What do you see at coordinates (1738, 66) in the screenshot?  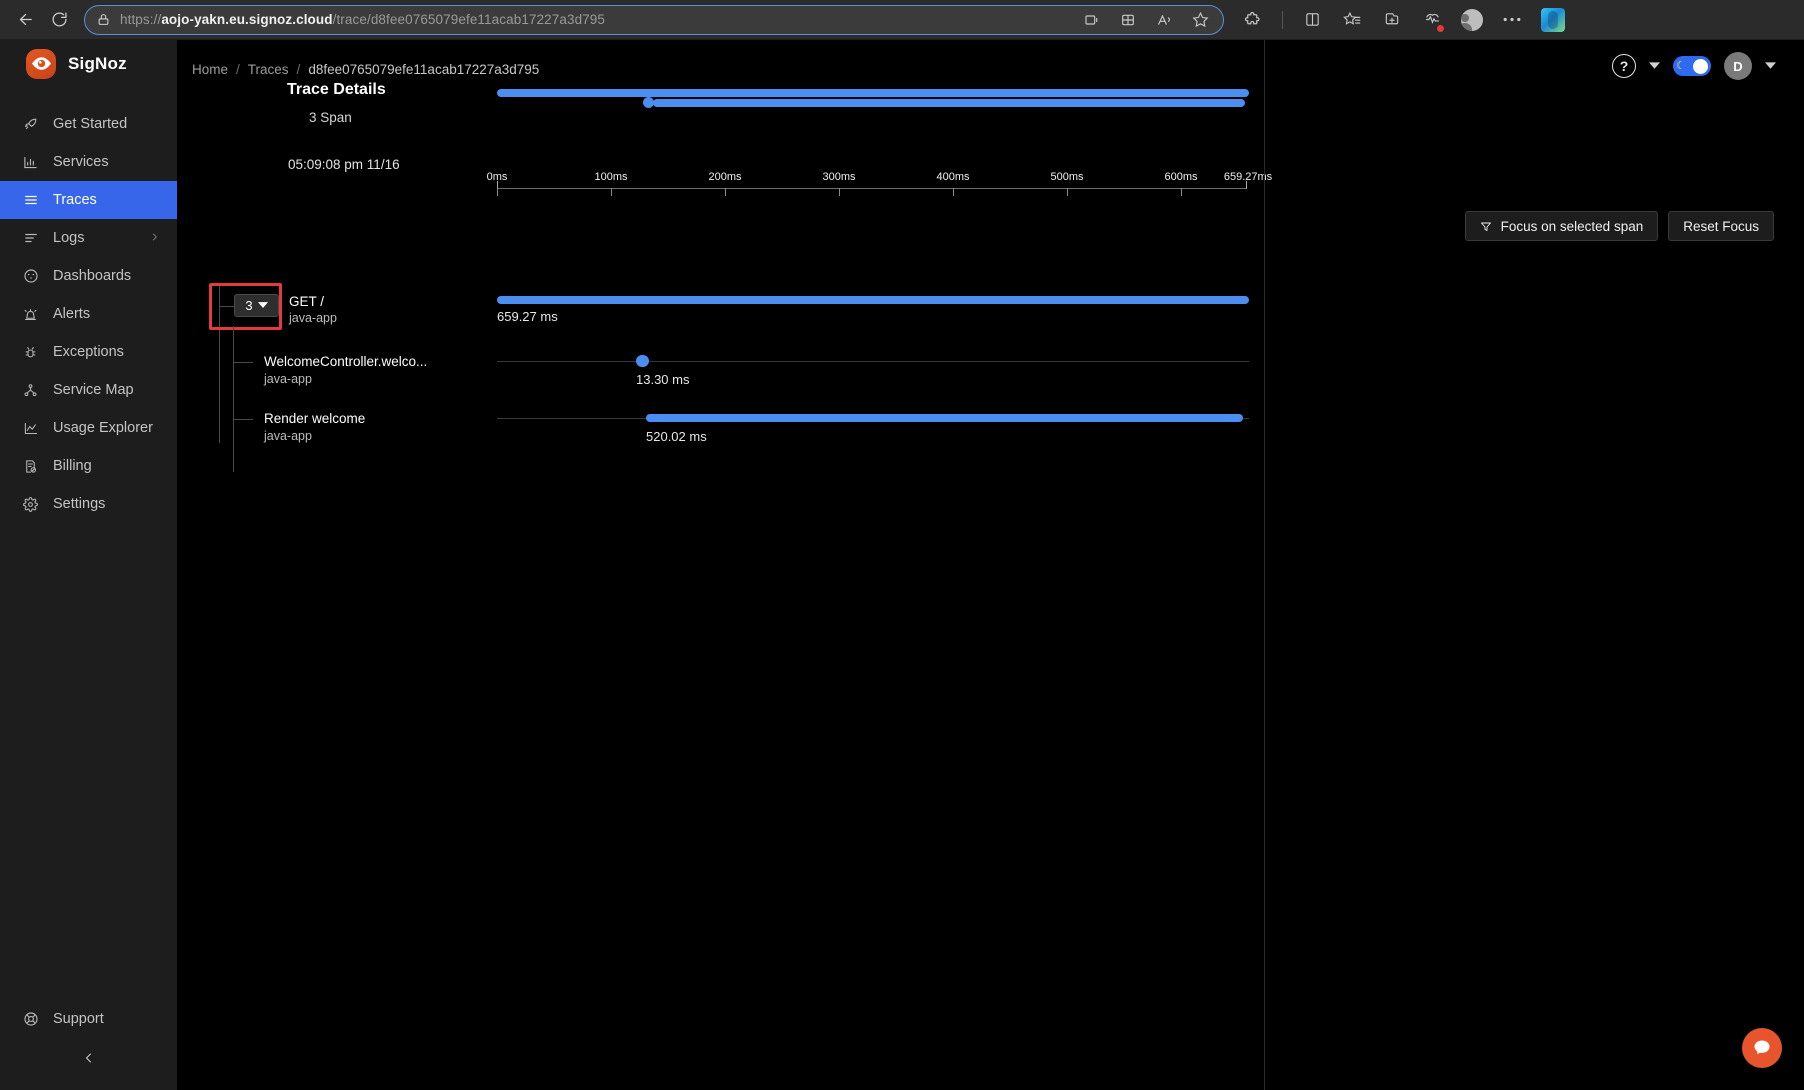 I see `avatar: D` at bounding box center [1738, 66].